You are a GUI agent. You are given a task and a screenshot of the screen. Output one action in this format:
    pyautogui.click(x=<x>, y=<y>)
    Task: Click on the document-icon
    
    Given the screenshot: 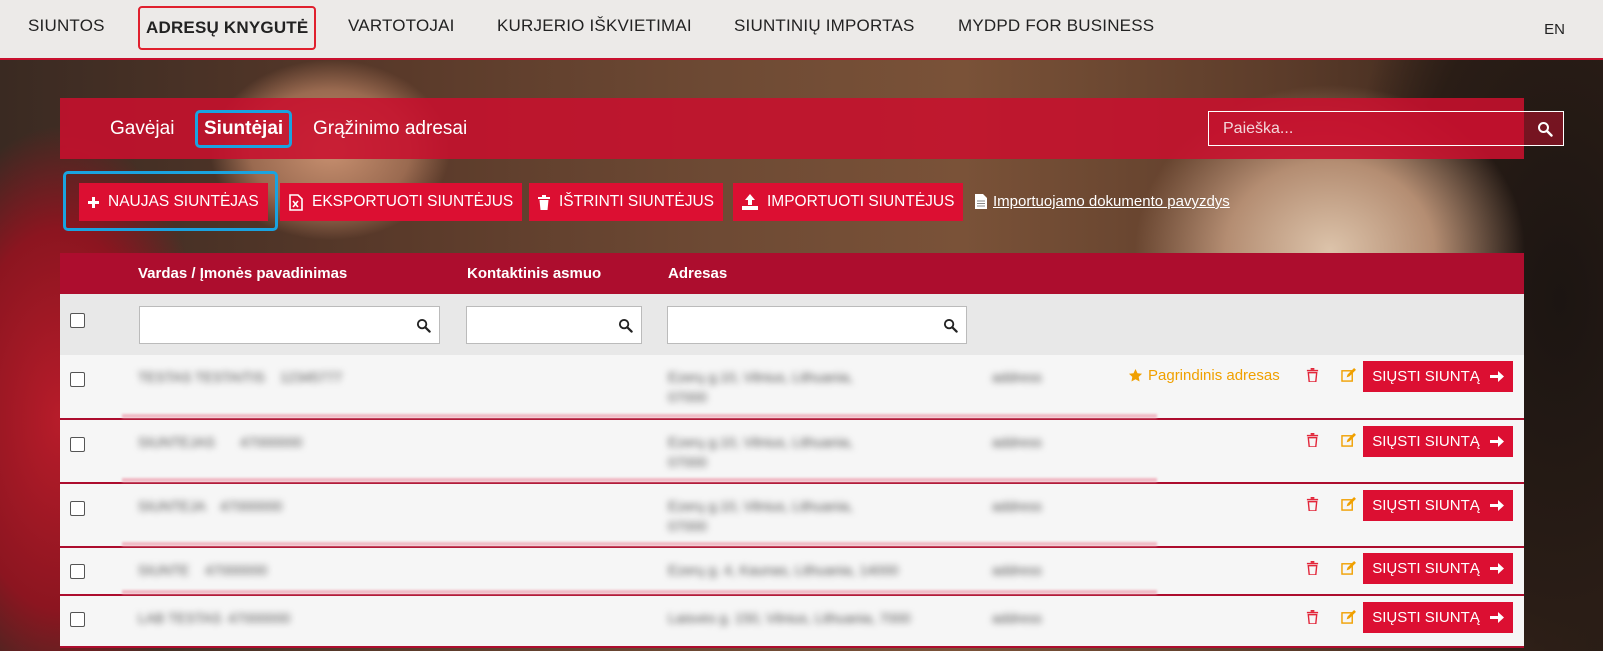 What is the action you would take?
    pyautogui.click(x=981, y=201)
    